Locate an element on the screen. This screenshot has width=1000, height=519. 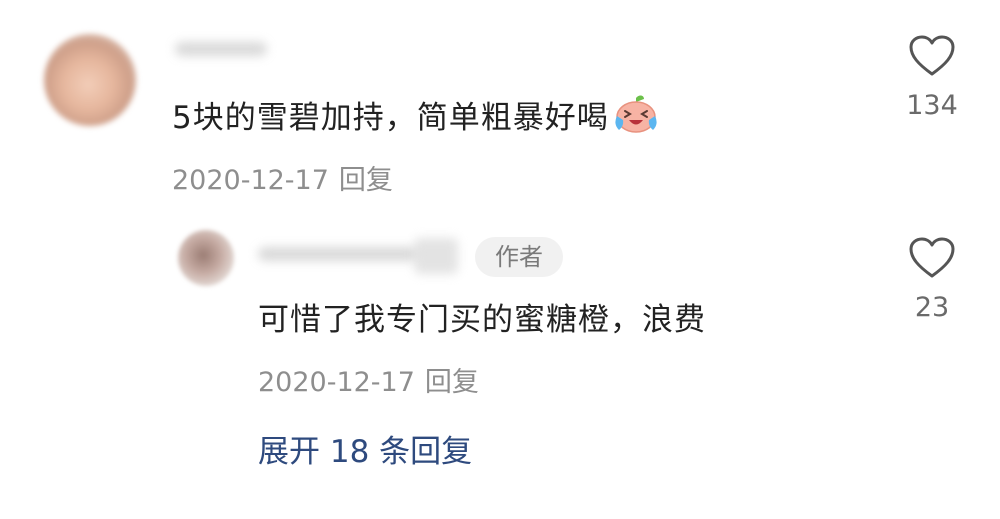
comment-like-button: 134 is located at coordinates (932, 77).